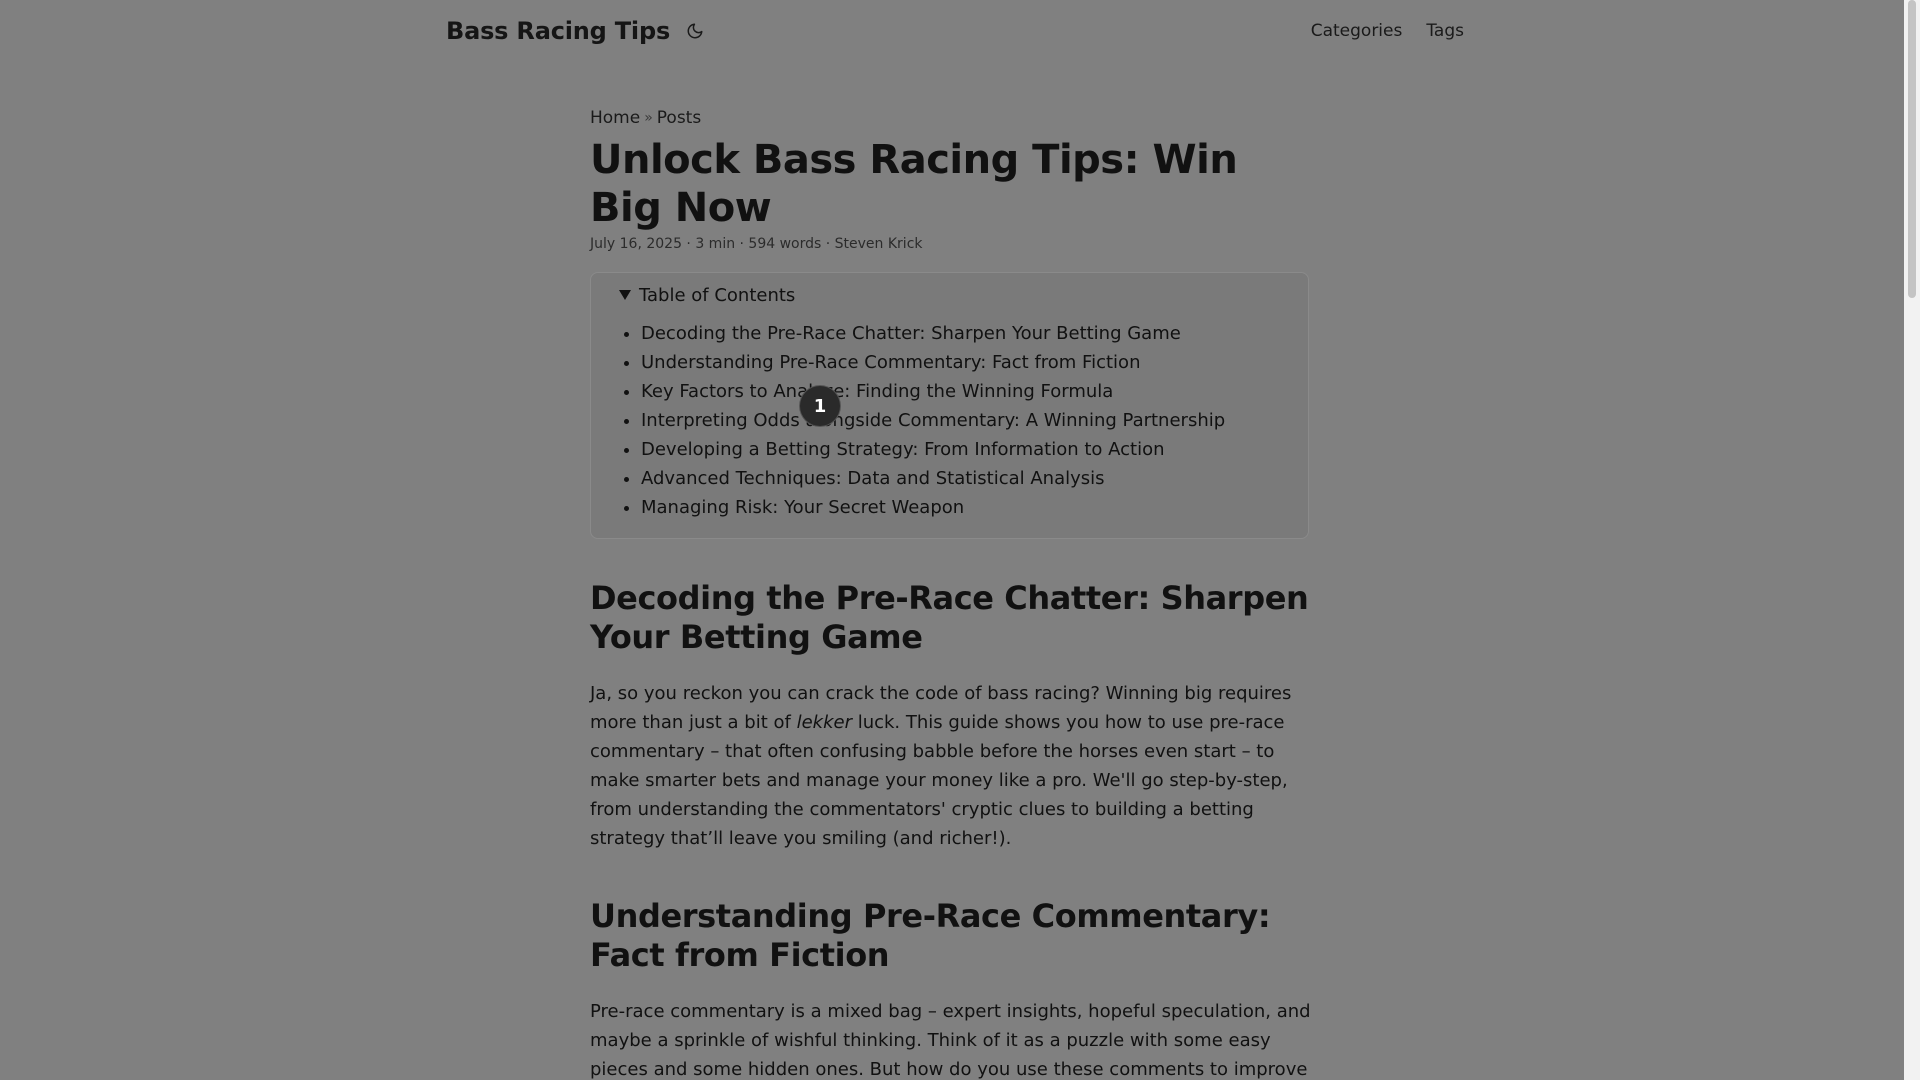  I want to click on breadcrumb: Home » Posts, so click(951, 118).